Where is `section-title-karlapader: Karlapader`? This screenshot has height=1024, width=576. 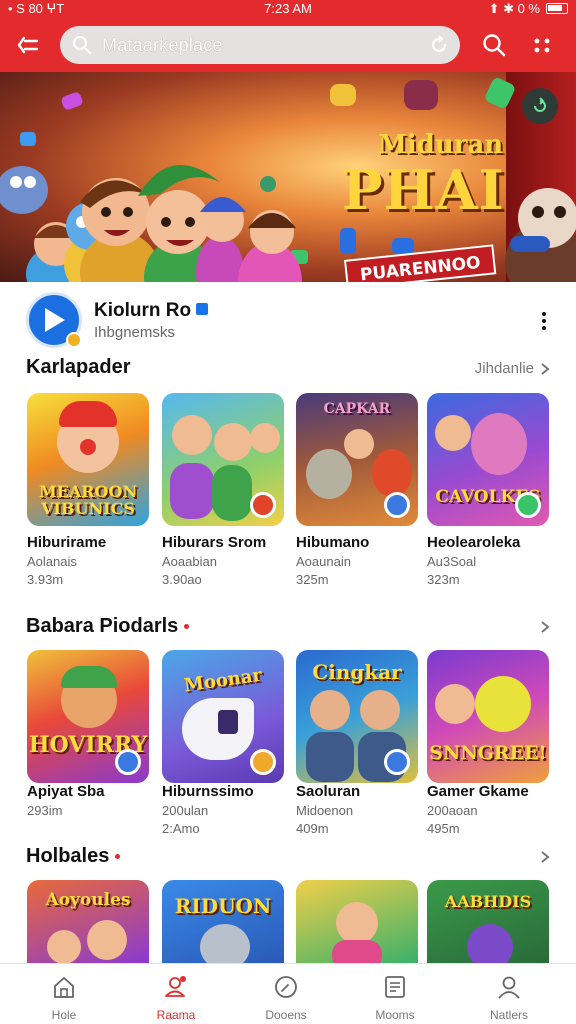
section-title-karlapader: Karlapader is located at coordinates (78, 367).